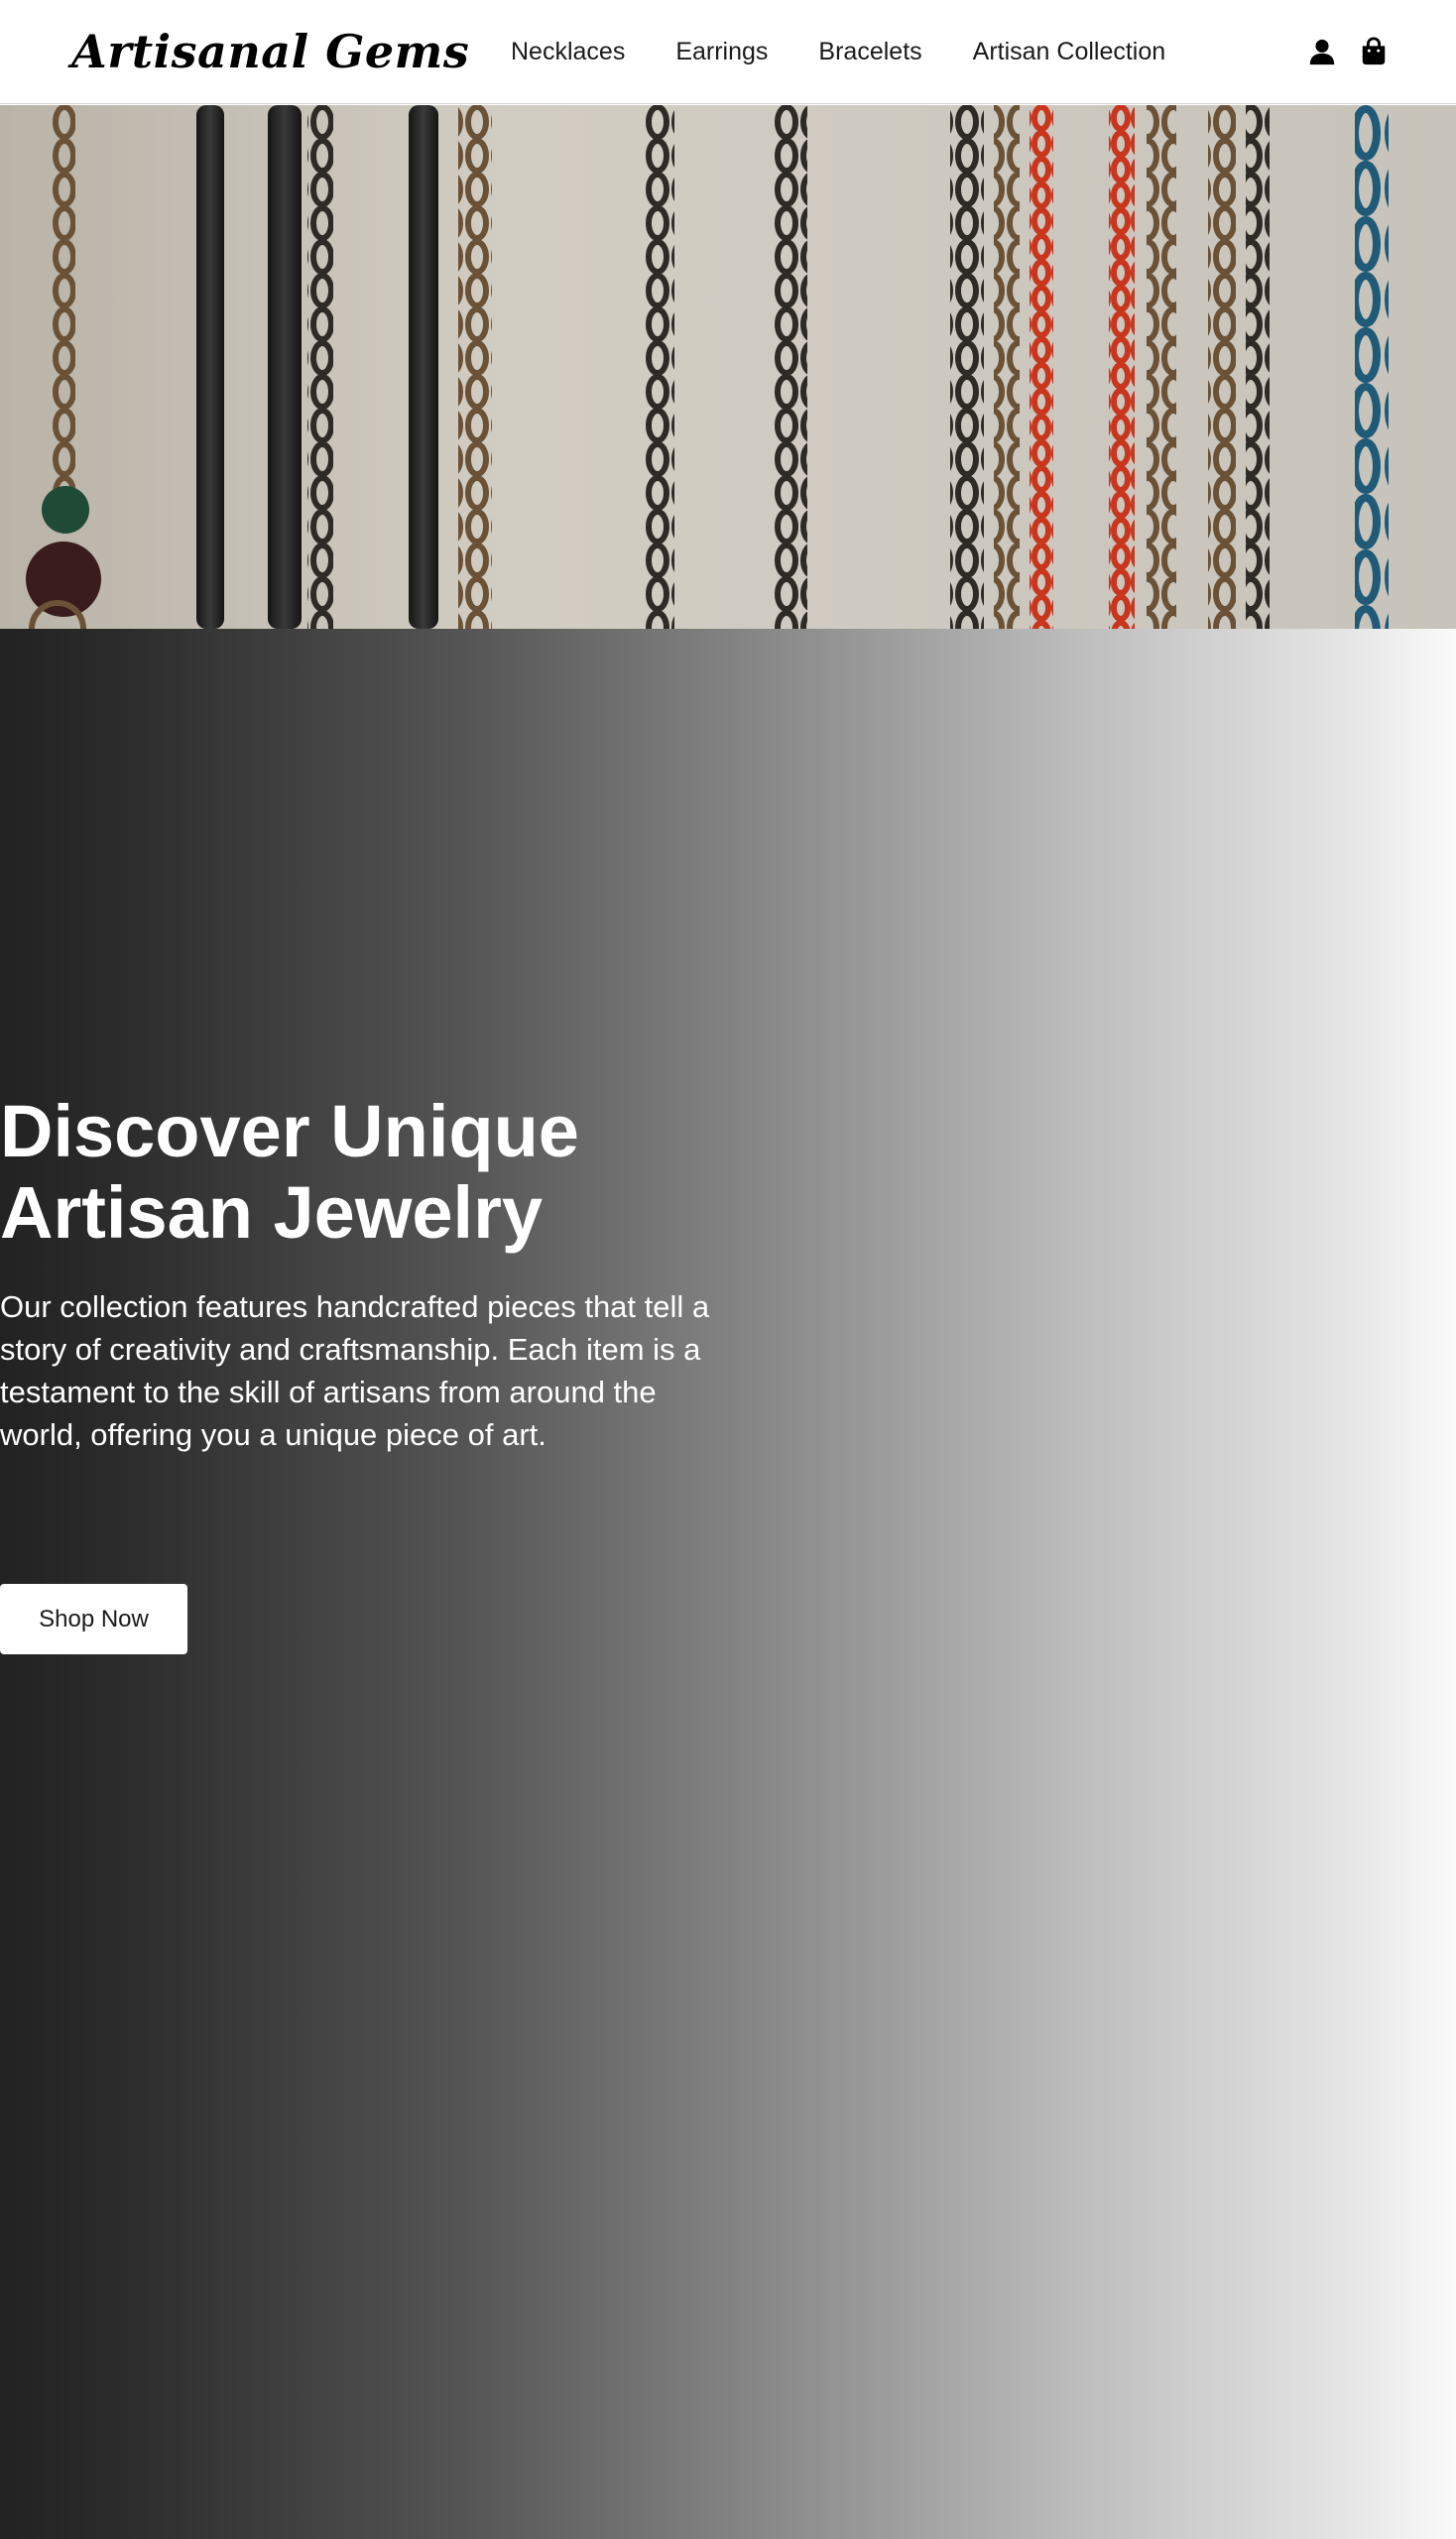 The height and width of the screenshot is (2539, 1456). I want to click on shop-now-button: Shop Now, so click(93, 1619).